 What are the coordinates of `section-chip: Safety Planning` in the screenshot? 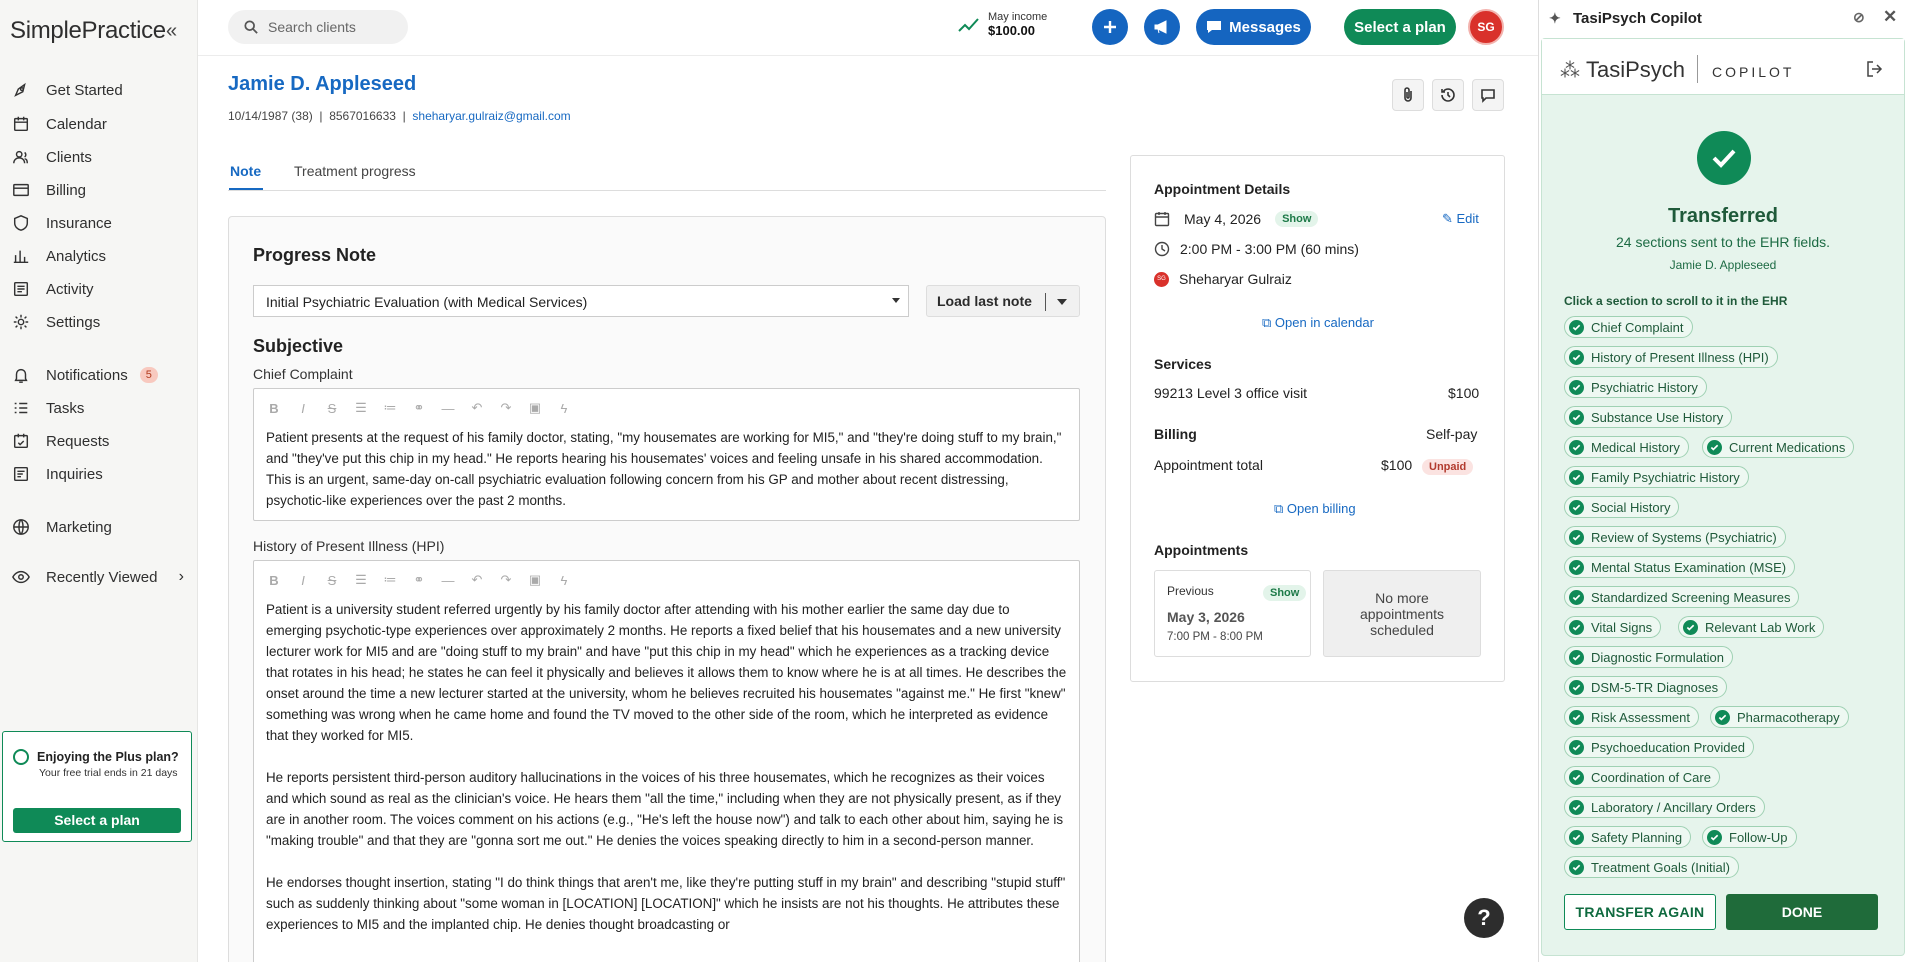 It's located at (1628, 837).